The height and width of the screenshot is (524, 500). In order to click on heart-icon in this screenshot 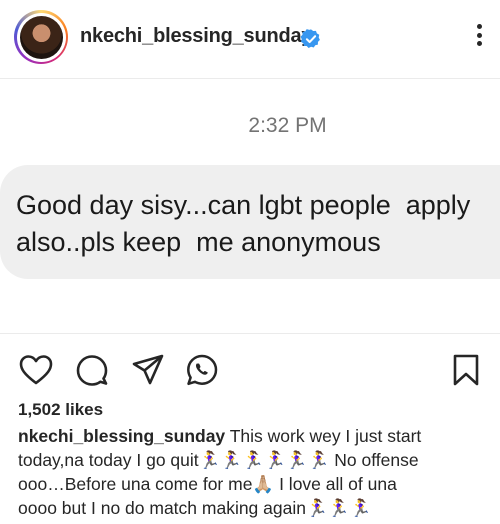, I will do `click(36, 370)`.